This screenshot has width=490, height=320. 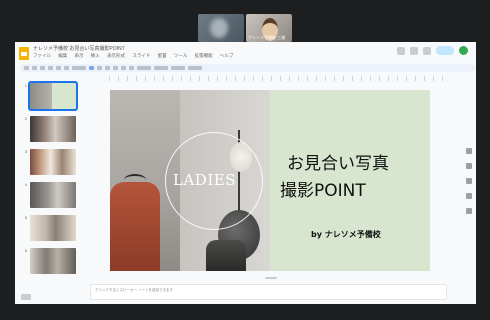 What do you see at coordinates (24, 53) in the screenshot?
I see `slides-logo-icon` at bounding box center [24, 53].